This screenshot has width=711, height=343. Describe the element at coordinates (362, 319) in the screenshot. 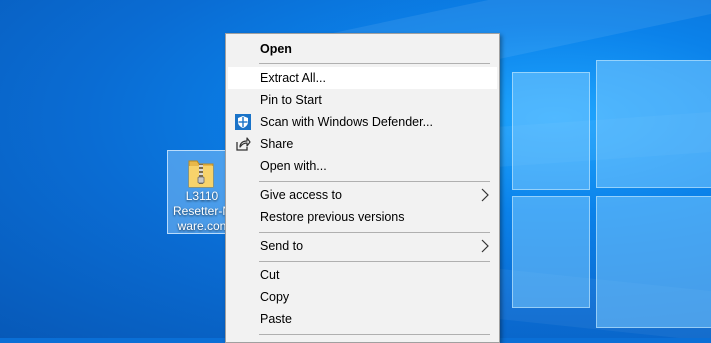

I see `menu-item-paste: Paste` at that location.